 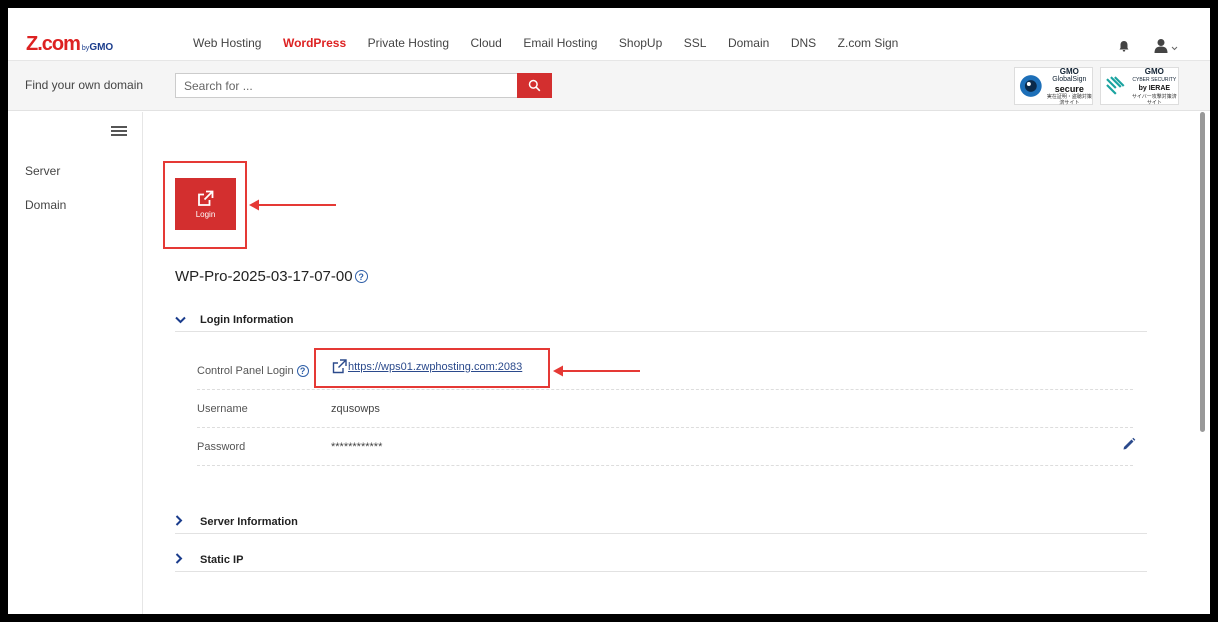 What do you see at coordinates (247, 319) in the screenshot?
I see `login-information-title: Login Information` at bounding box center [247, 319].